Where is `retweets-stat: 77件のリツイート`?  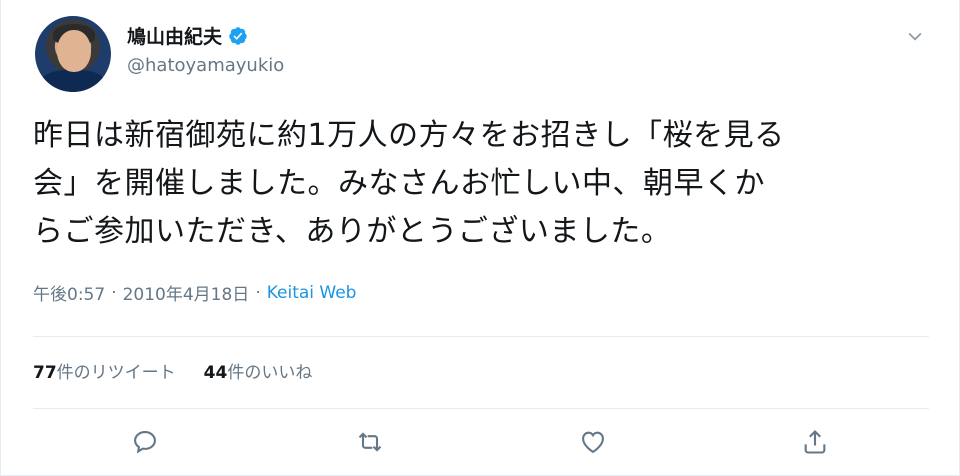
retweets-stat: 77件のリツイート is located at coordinates (104, 370).